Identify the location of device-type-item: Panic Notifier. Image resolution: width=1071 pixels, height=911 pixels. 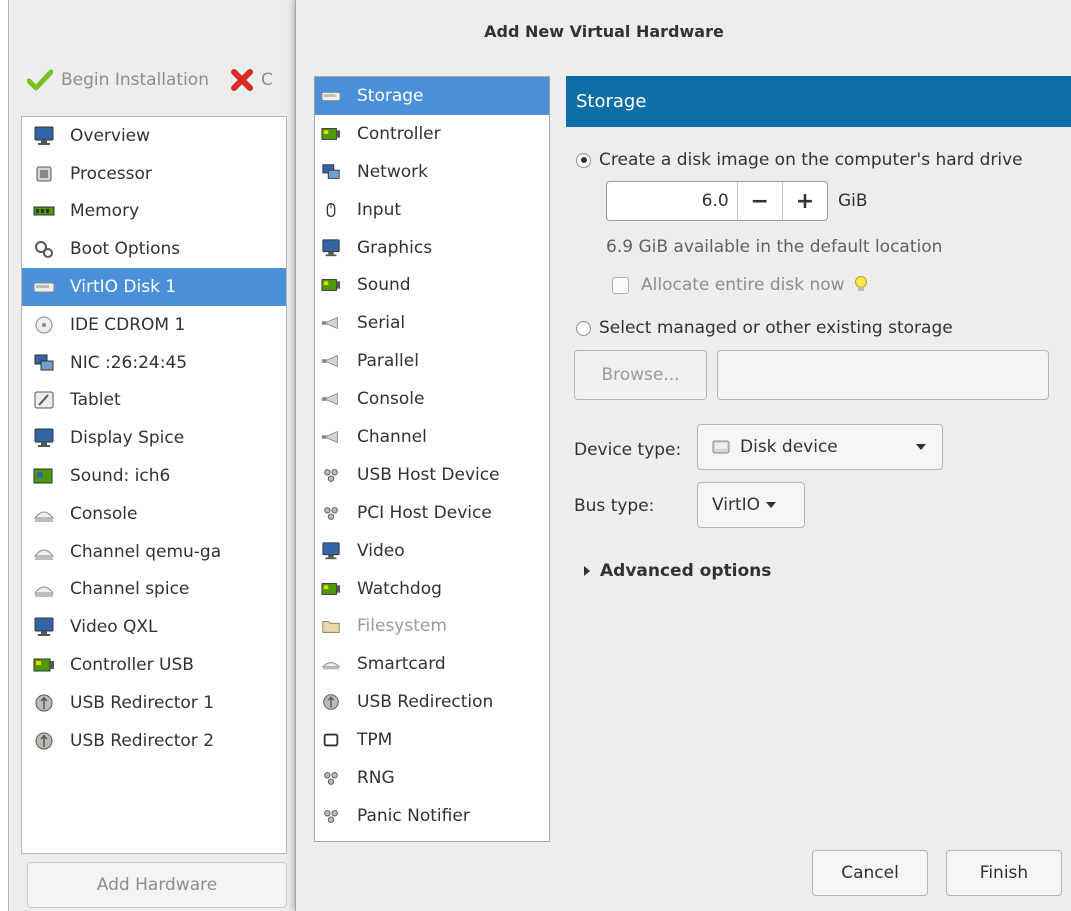
(432, 816).